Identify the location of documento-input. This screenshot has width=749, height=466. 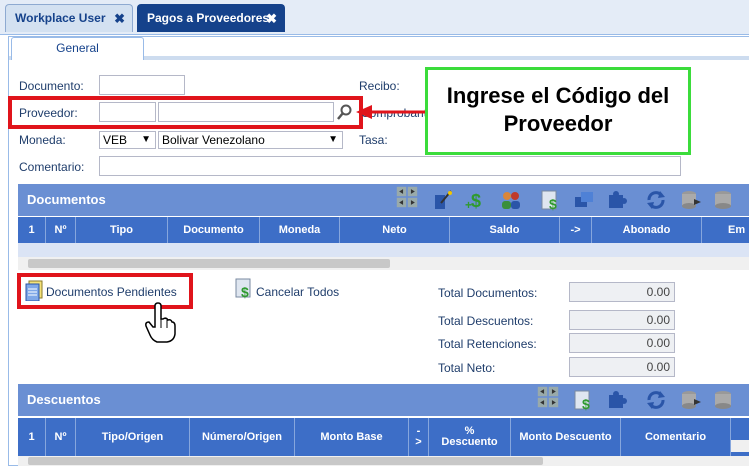
(142, 85).